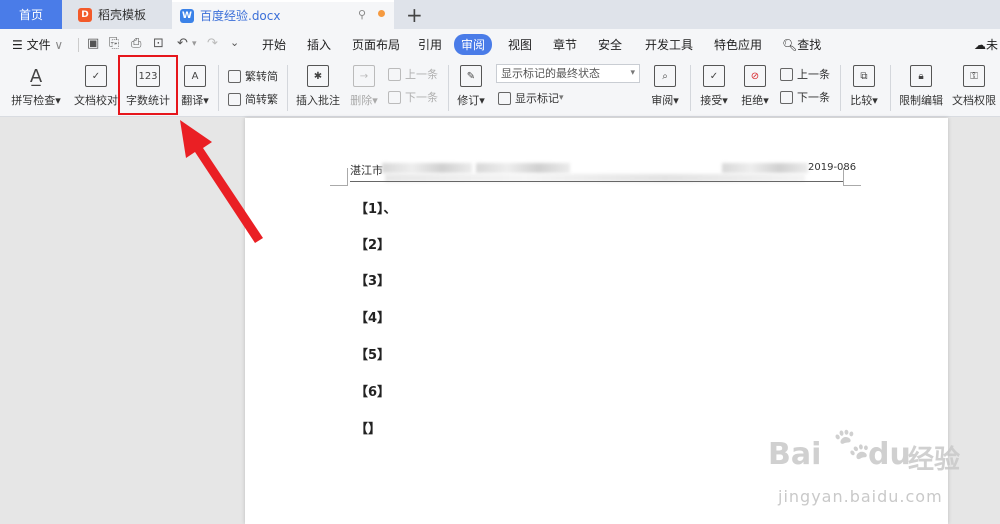 This screenshot has width=1000, height=524. I want to click on next-comment-label: 下一条, so click(421, 97).